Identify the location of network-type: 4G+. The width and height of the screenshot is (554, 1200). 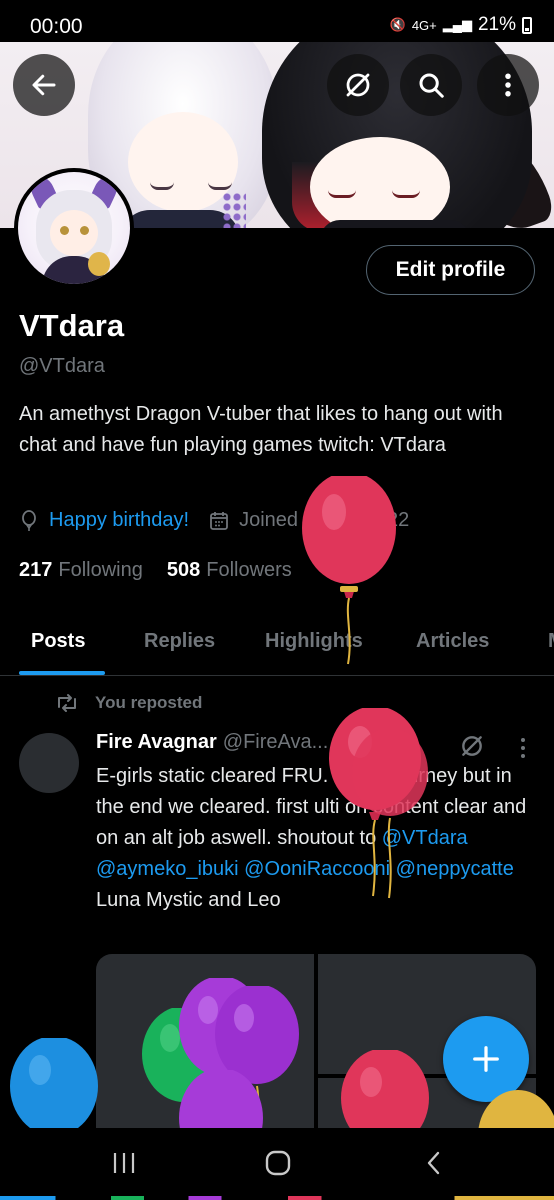
(424, 25).